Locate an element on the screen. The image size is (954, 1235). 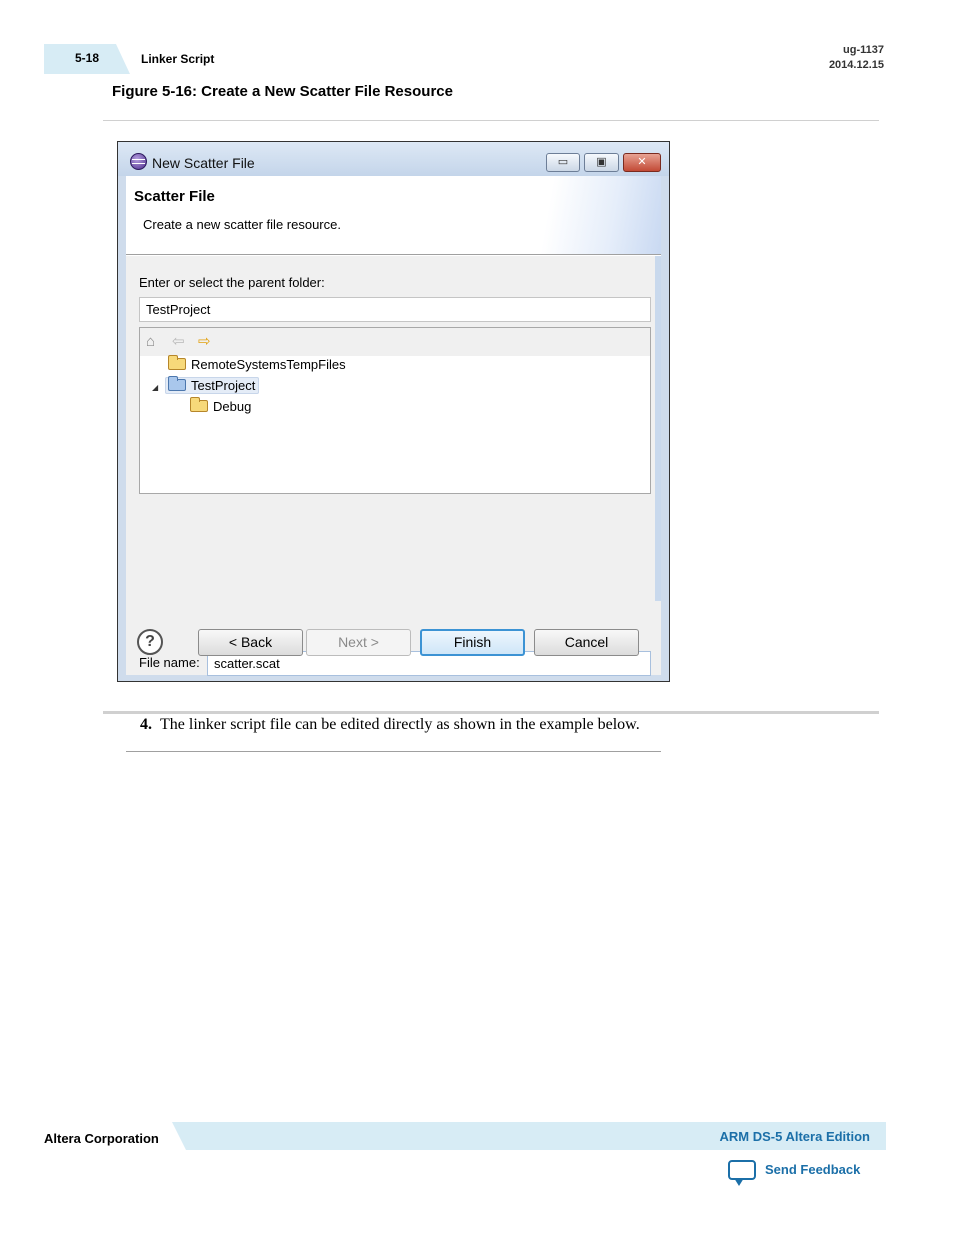
figure-bottom-rule is located at coordinates (491, 712).